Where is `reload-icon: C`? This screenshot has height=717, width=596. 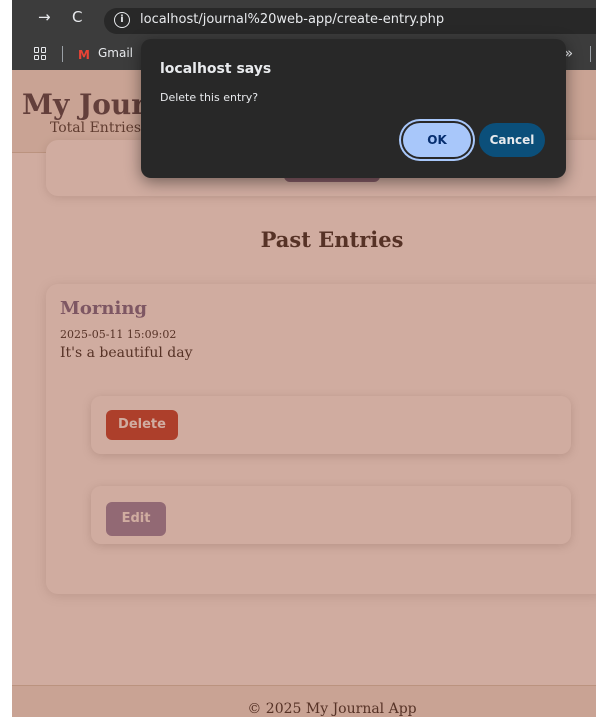
reload-icon: C is located at coordinates (77, 17).